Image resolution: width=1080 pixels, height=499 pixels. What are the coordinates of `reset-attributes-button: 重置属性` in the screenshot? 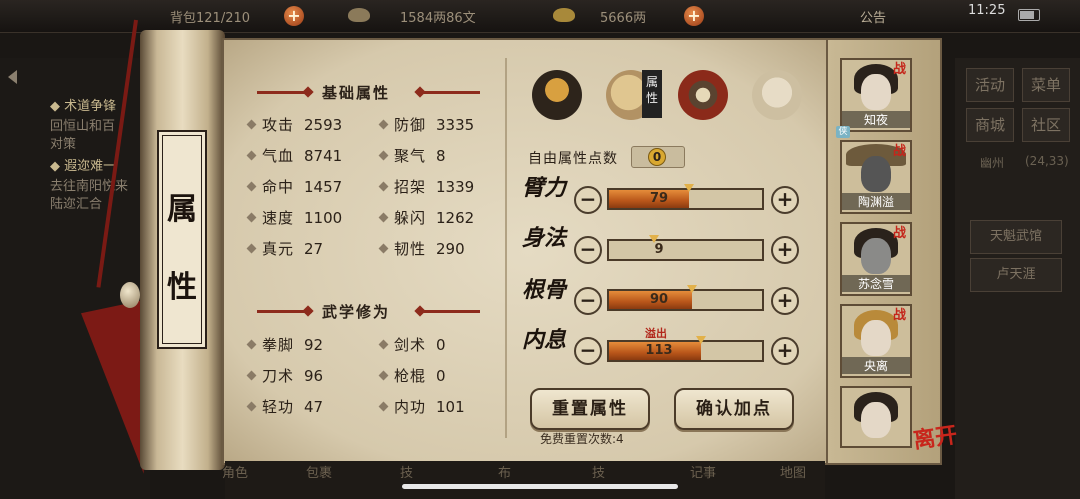 It's located at (590, 409).